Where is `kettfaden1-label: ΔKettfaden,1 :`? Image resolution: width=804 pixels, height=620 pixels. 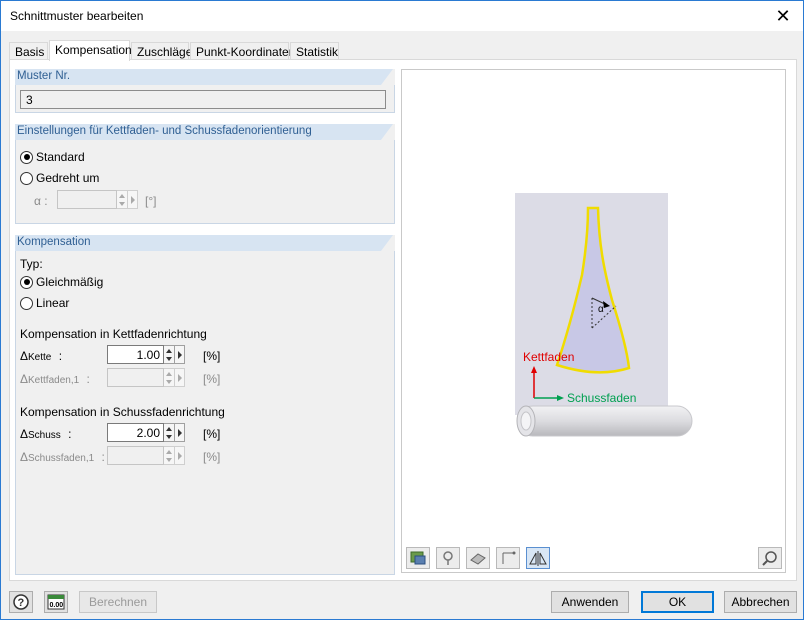 kettfaden1-label: ΔKettfaden,1 : is located at coordinates (55, 379).